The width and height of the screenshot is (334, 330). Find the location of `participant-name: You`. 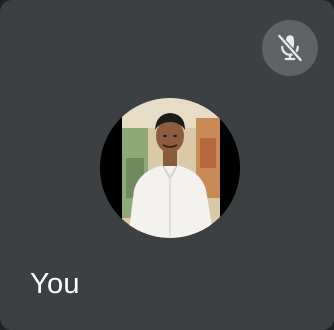

participant-name: You is located at coordinates (55, 284).